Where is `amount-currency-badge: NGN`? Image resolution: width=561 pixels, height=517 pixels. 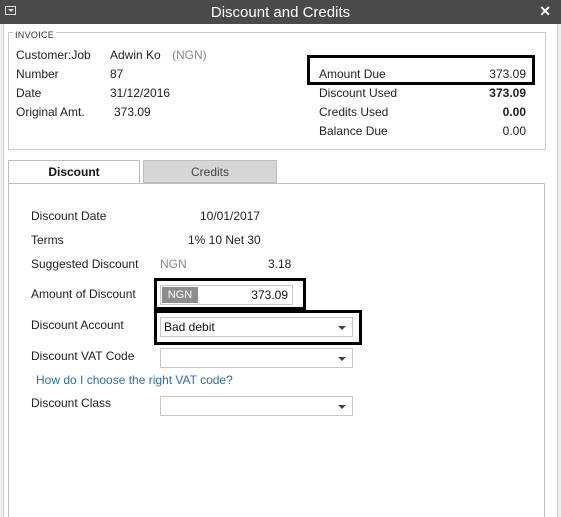 amount-currency-badge: NGN is located at coordinates (180, 295).